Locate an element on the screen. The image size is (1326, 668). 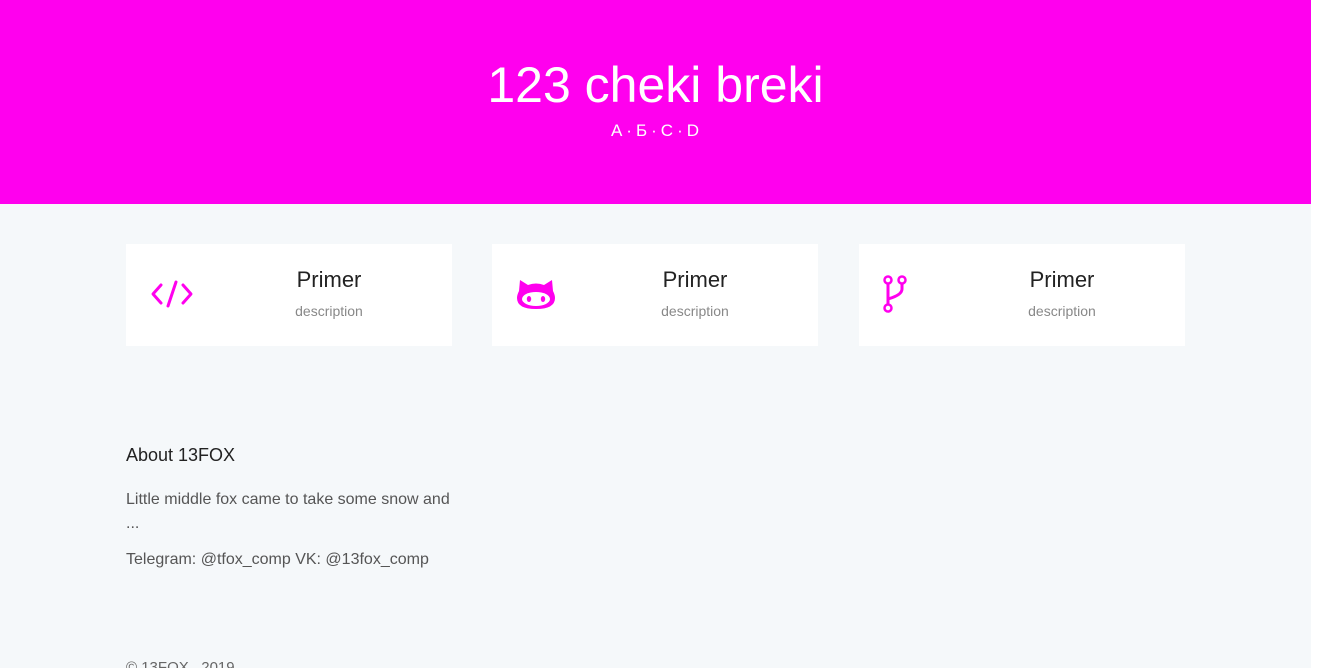
about-title: About 13FOX is located at coordinates (181, 455).